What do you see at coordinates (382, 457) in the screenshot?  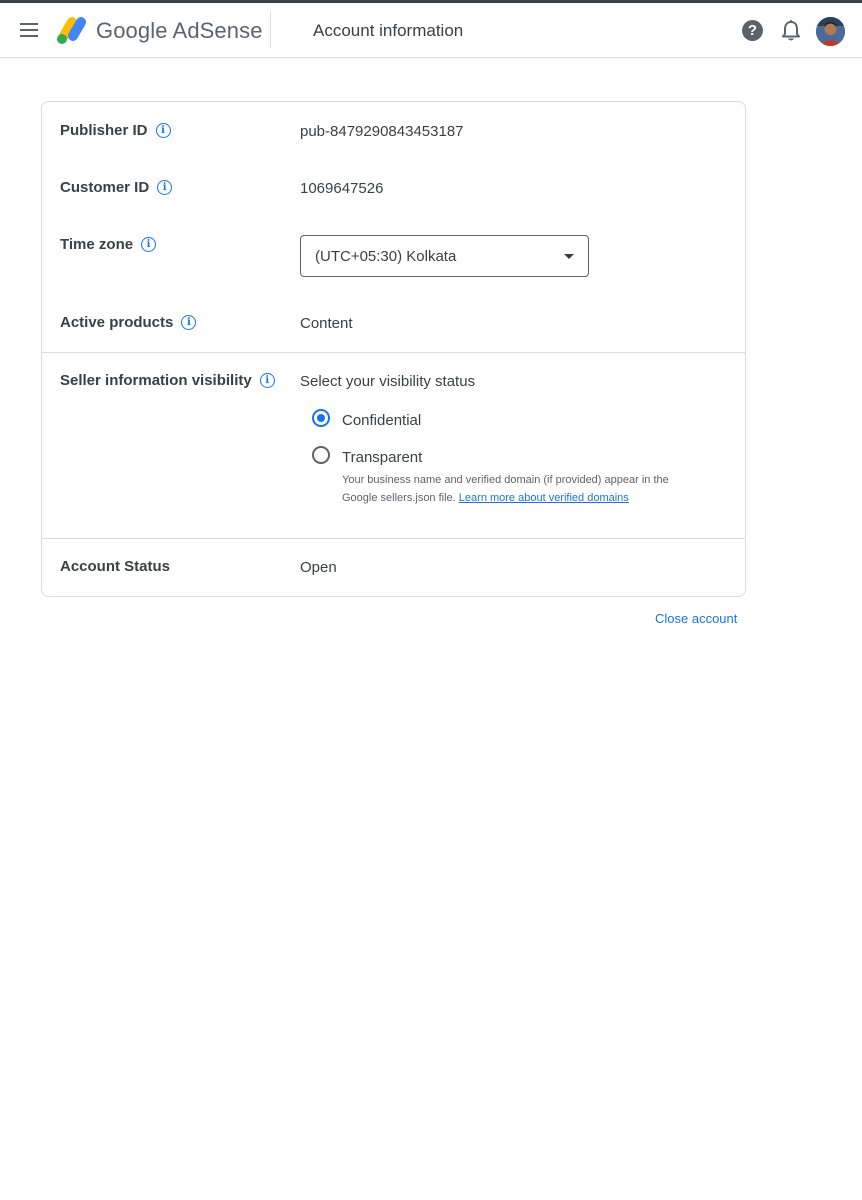 I see `radio-transparent-label: Transparent` at bounding box center [382, 457].